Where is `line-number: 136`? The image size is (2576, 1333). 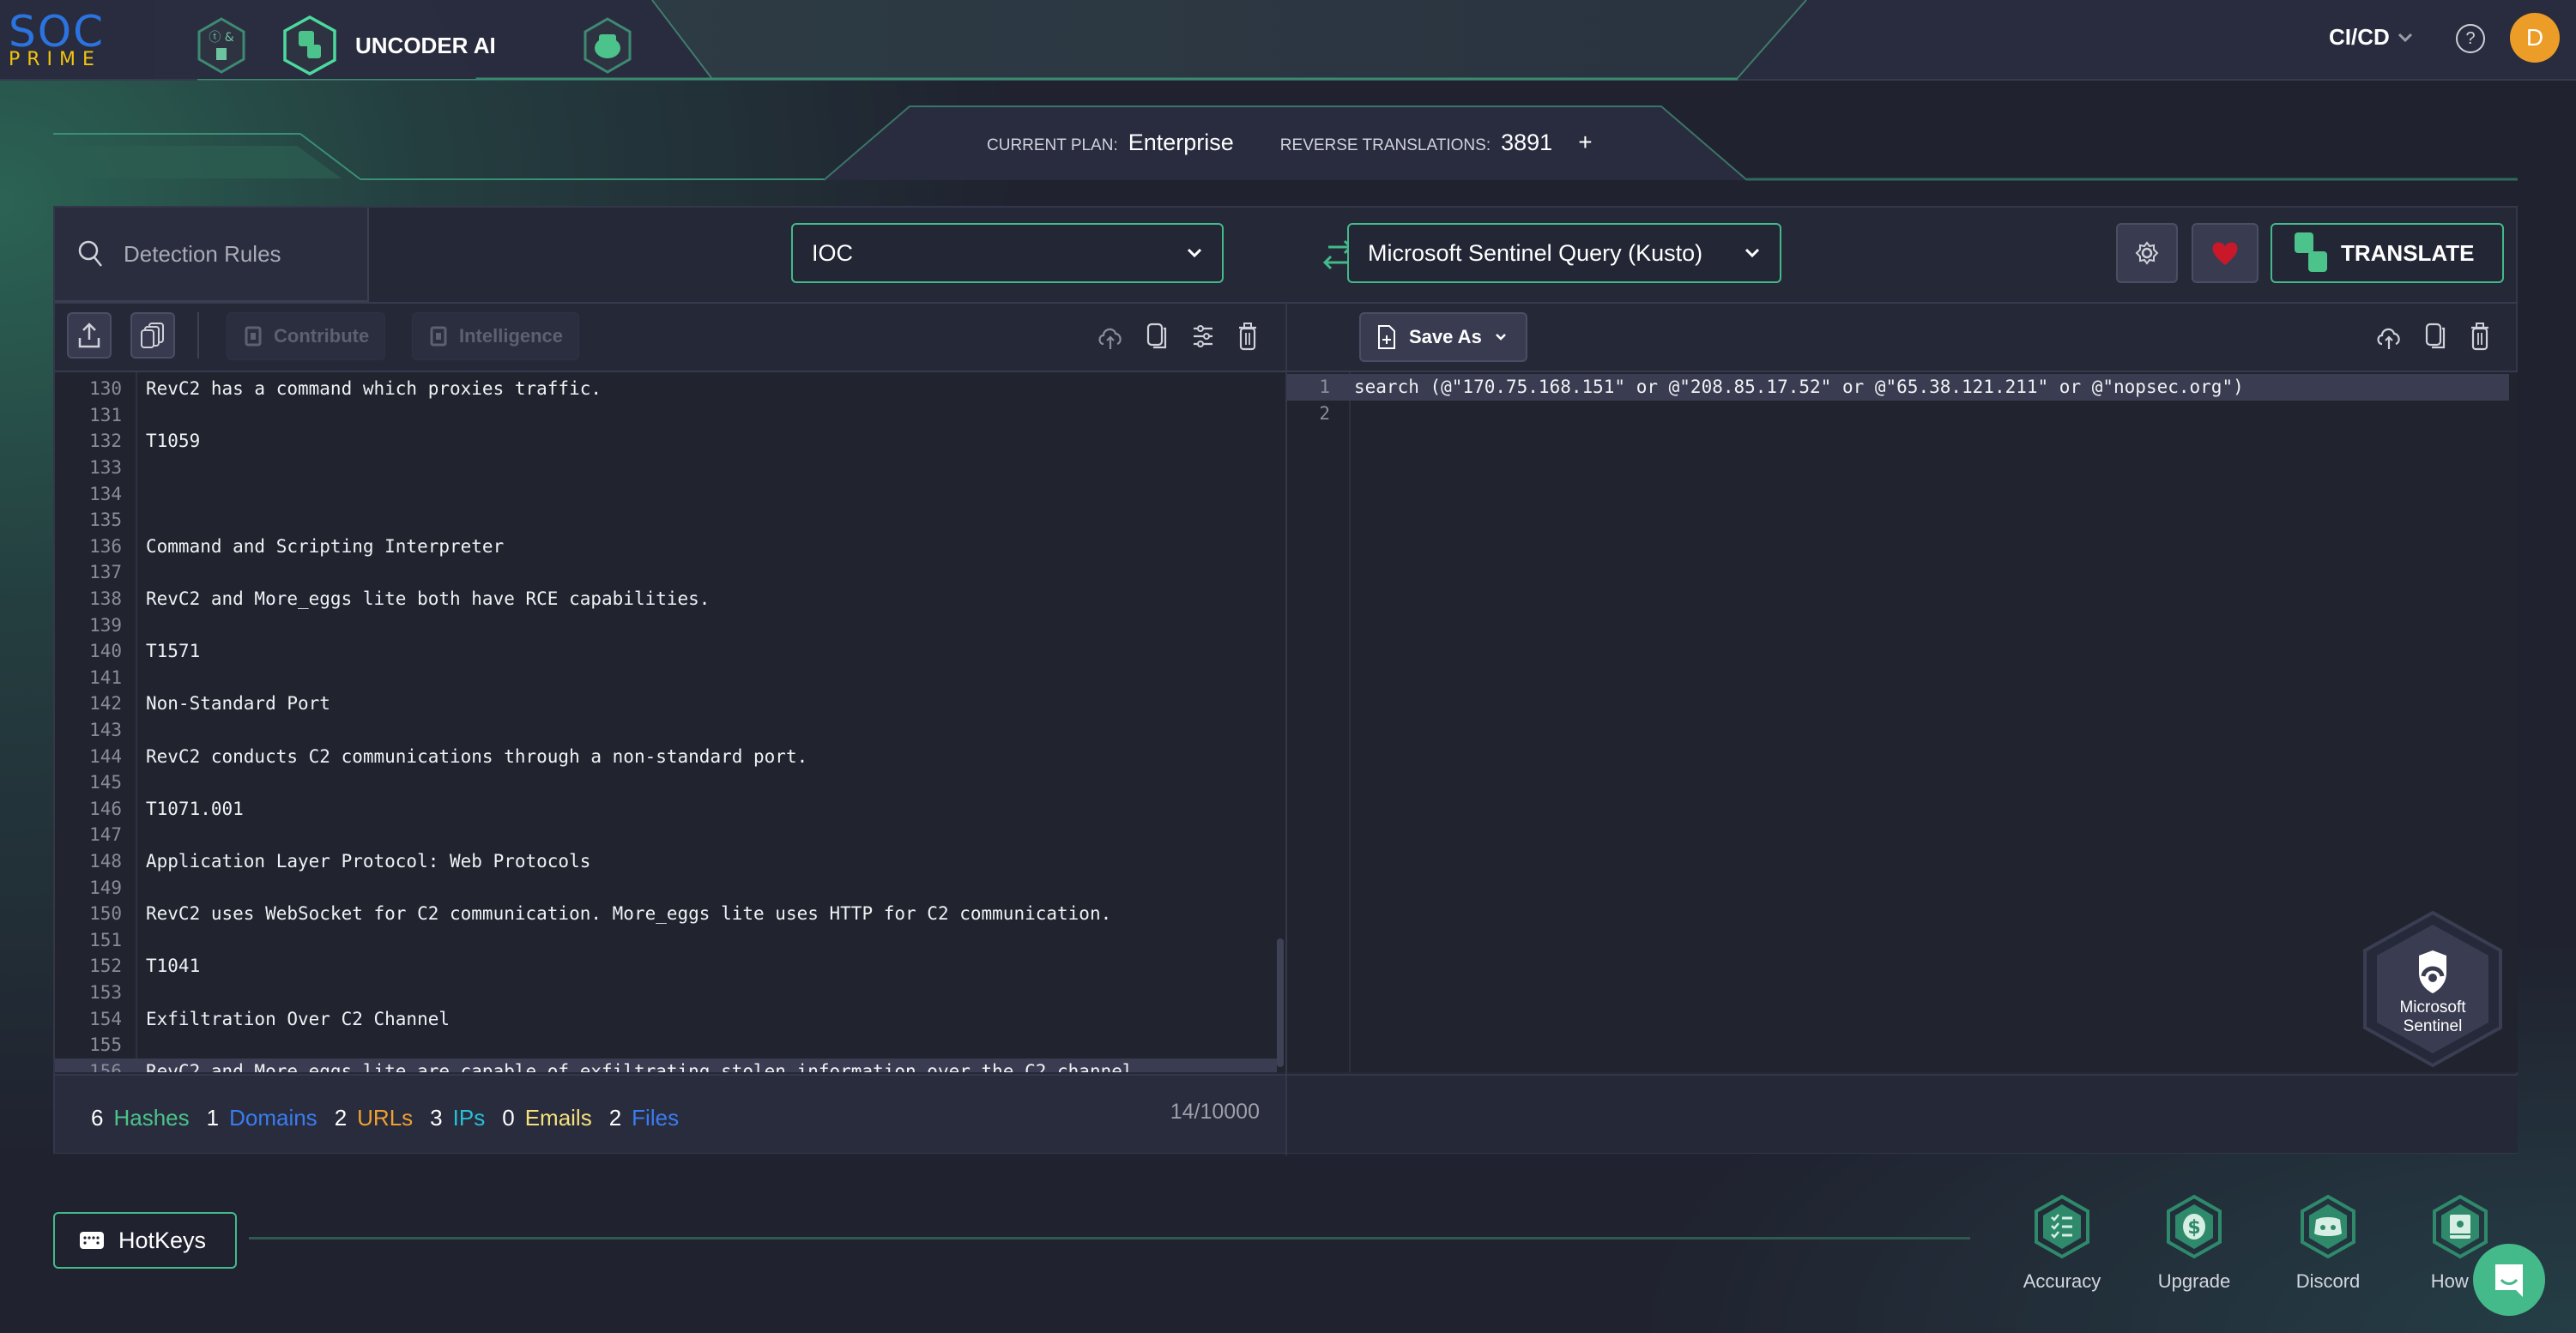
line-number: 136 is located at coordinates (105, 546).